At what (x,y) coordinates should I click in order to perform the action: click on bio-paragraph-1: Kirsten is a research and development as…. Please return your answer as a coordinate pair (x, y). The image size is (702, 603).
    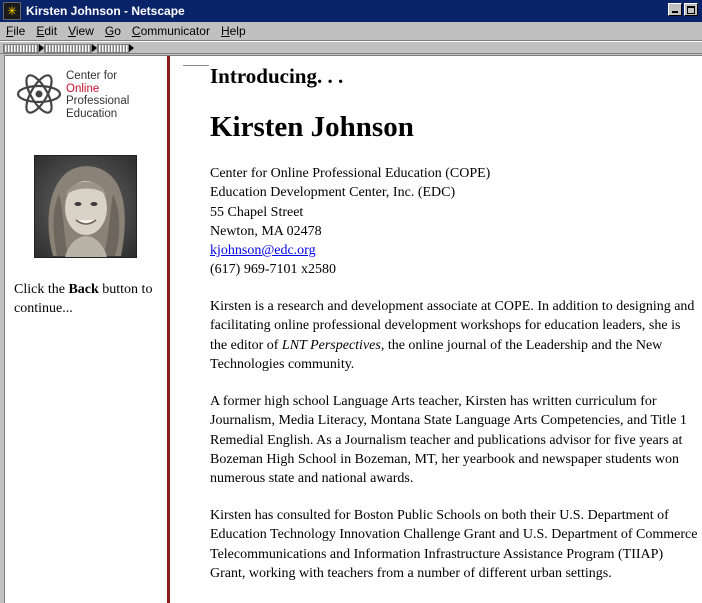
    Looking at the image, I should click on (452, 335).